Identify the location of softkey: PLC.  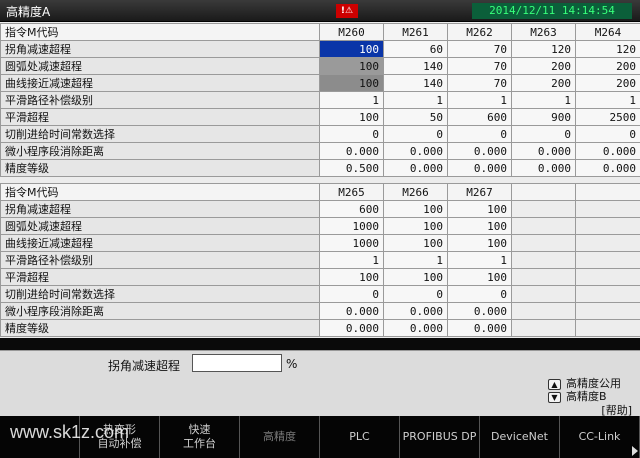
(360, 437).